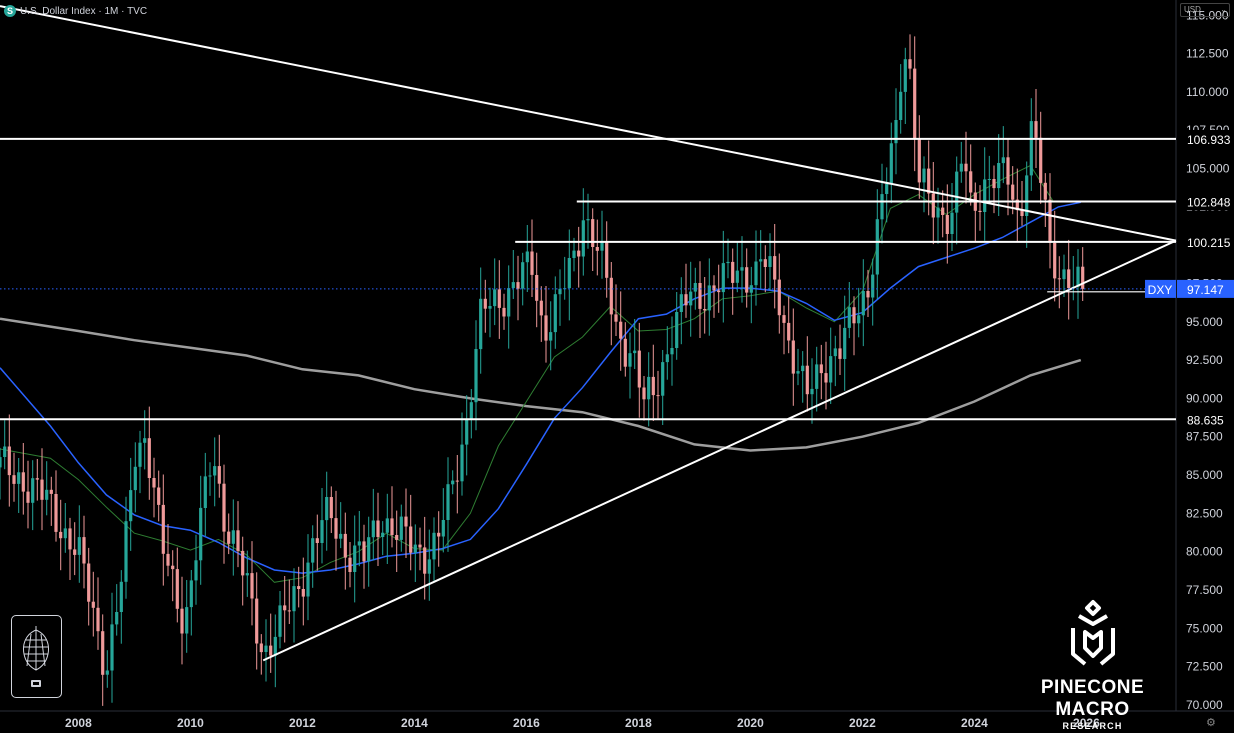 This screenshot has width=1234, height=733. Describe the element at coordinates (1204, 475) in the screenshot. I see `y-tick-label: 85.000` at that location.